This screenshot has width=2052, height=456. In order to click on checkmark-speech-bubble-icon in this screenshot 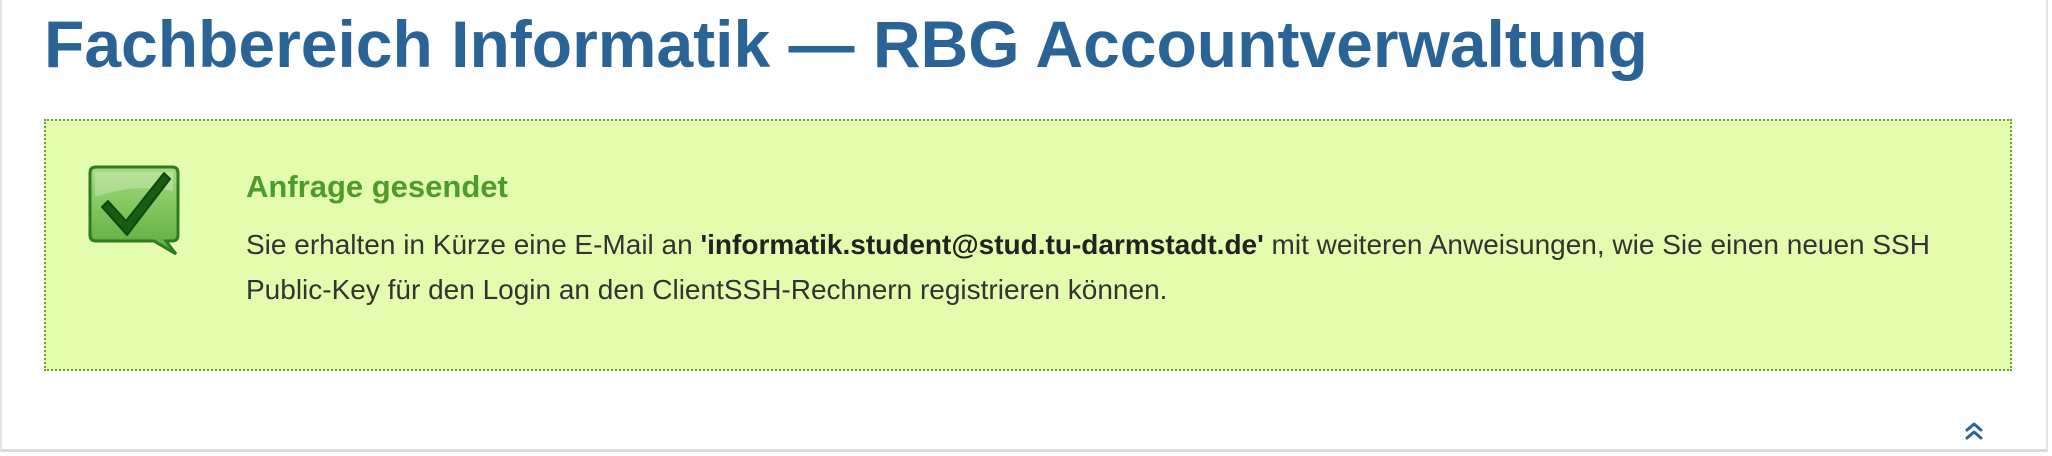, I will do `click(134, 210)`.